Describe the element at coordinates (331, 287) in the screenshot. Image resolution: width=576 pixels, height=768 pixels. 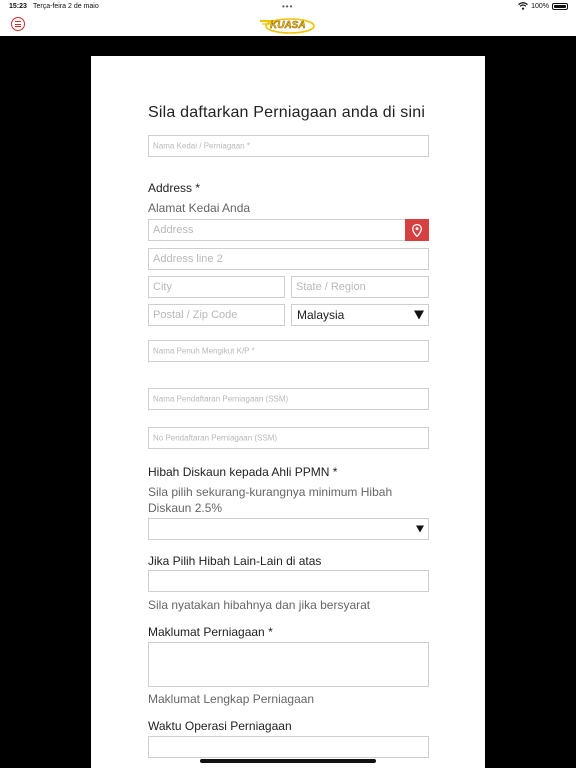
I see `state-placeholder: State / Region` at that location.